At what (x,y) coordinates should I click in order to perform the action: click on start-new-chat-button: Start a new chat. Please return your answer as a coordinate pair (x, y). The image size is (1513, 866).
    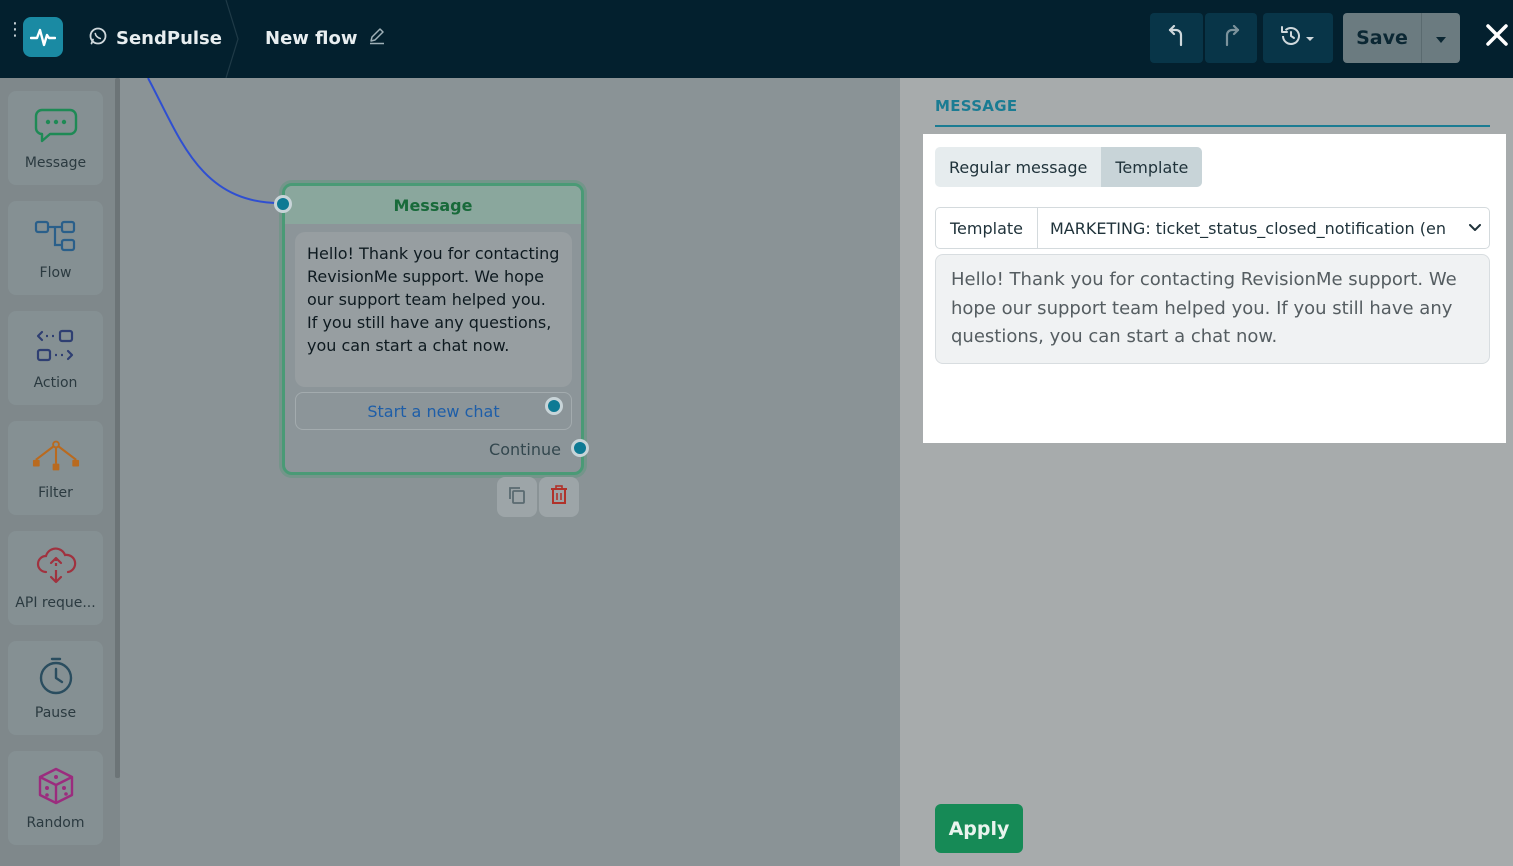
    Looking at the image, I should click on (433, 411).